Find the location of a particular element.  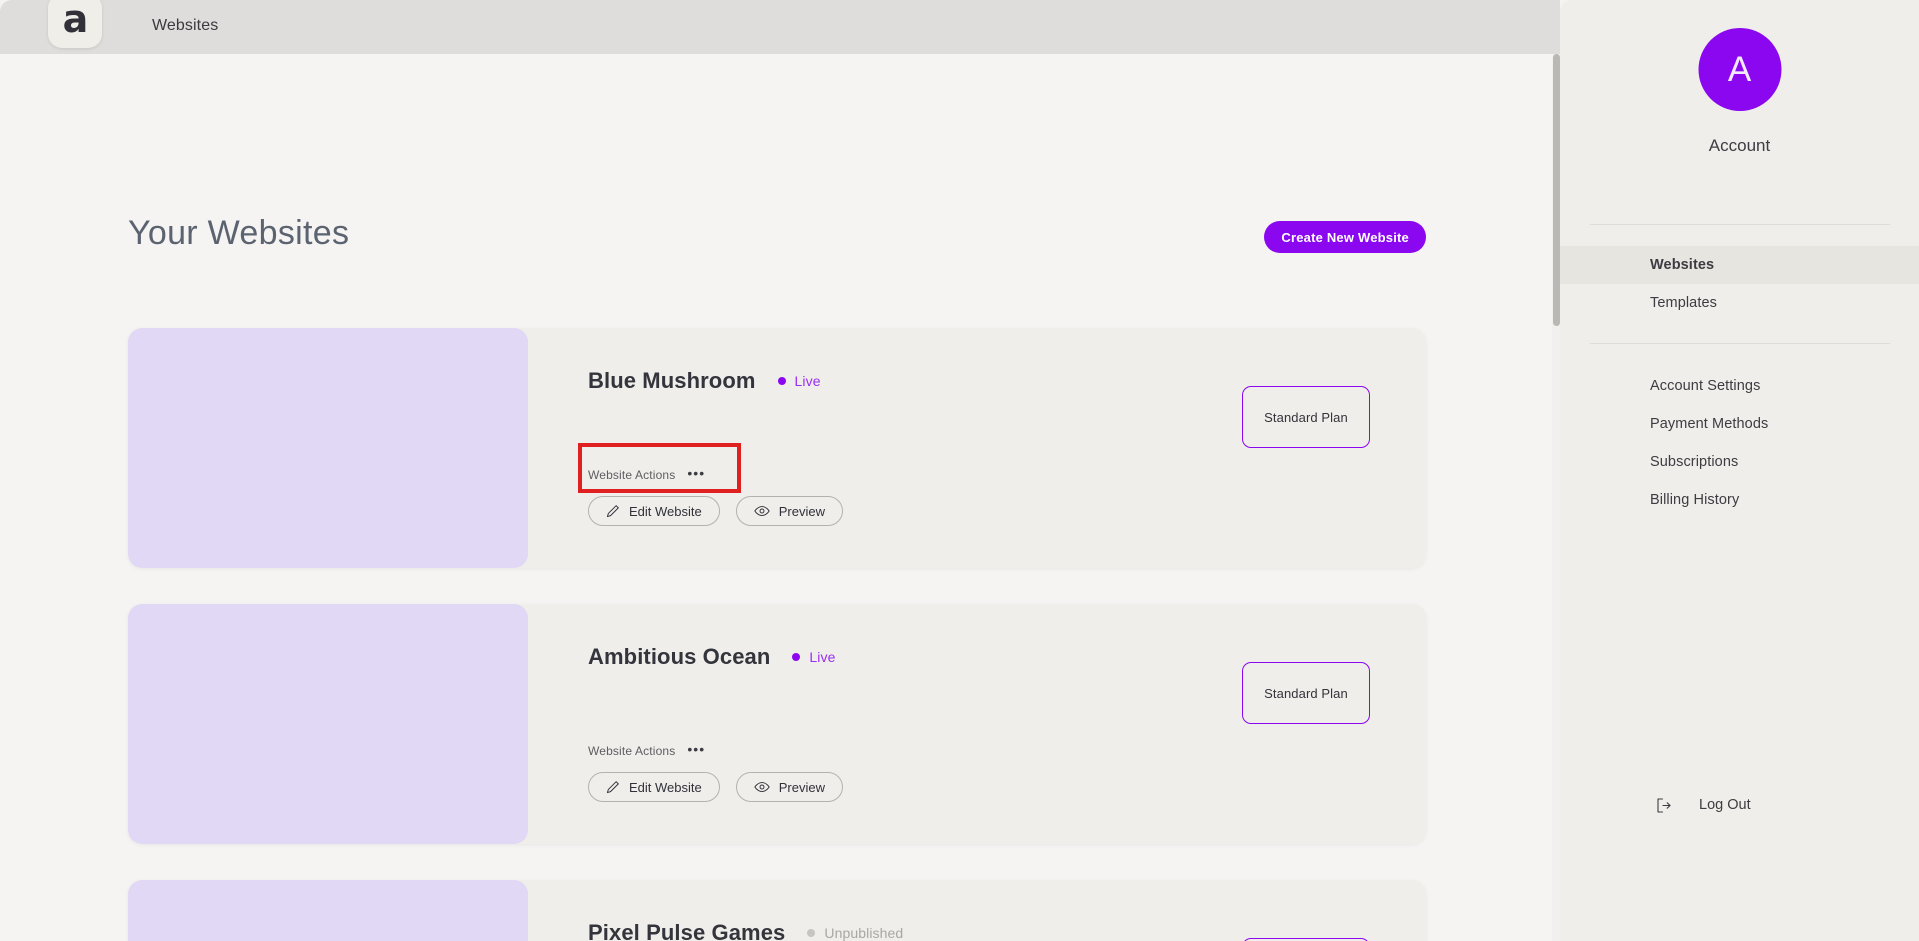

avatar: A is located at coordinates (1739, 69).